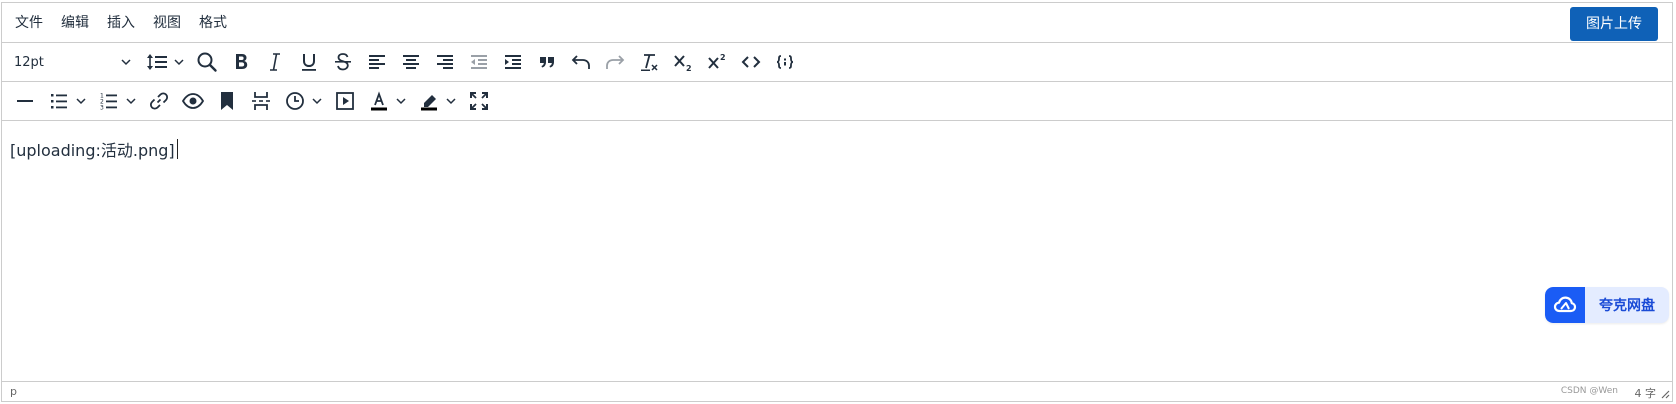 This screenshot has height=404, width=1676. I want to click on fullscreen-icon, so click(479, 101).